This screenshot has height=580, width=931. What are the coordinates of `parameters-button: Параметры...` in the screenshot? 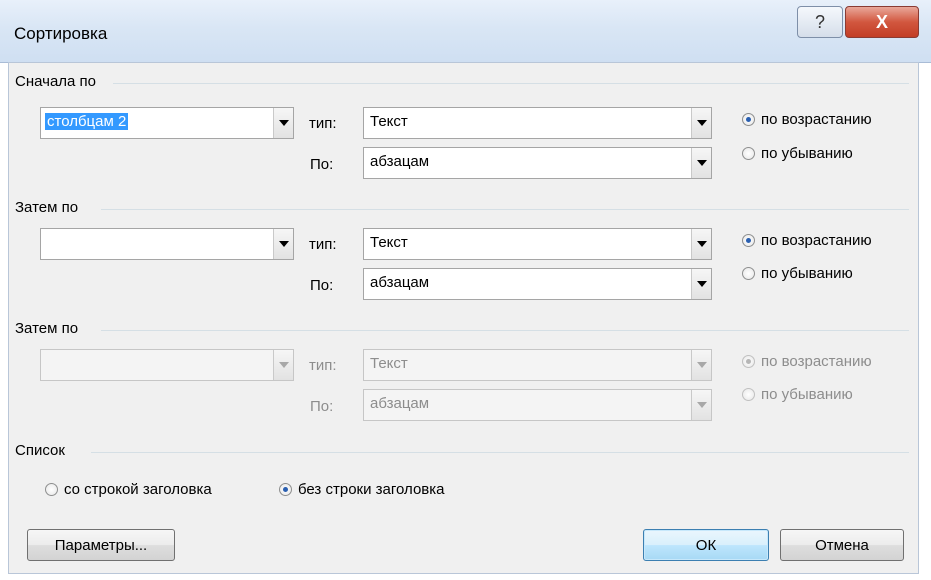 It's located at (101, 545).